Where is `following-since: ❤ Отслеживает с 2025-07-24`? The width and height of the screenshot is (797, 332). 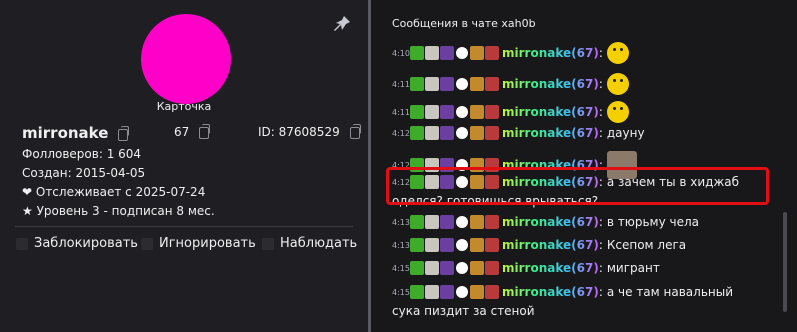 following-since: ❤ Отслеживает с 2025-07-24 is located at coordinates (114, 192).